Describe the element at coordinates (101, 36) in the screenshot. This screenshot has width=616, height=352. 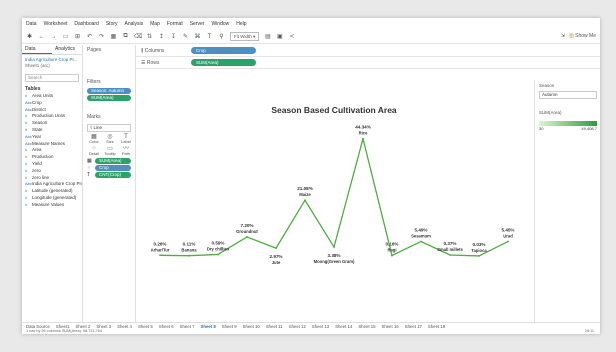
I see `redo-icon: ↷` at that location.